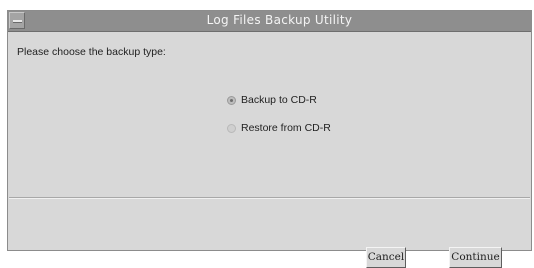  Describe the element at coordinates (279, 100) in the screenshot. I see `radio-label-backup: Backup to CD-R` at that location.